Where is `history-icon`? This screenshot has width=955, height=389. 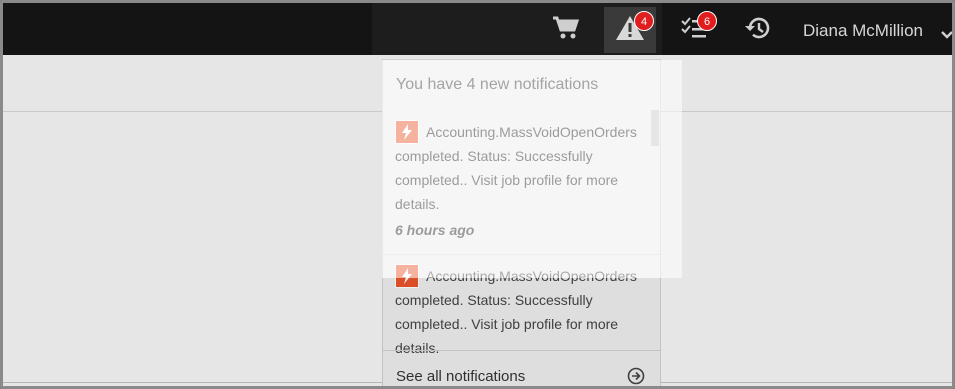 history-icon is located at coordinates (758, 30).